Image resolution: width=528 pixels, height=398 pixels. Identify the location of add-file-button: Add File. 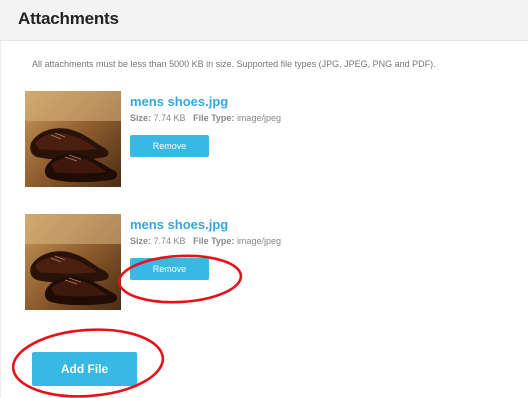
(84, 369).